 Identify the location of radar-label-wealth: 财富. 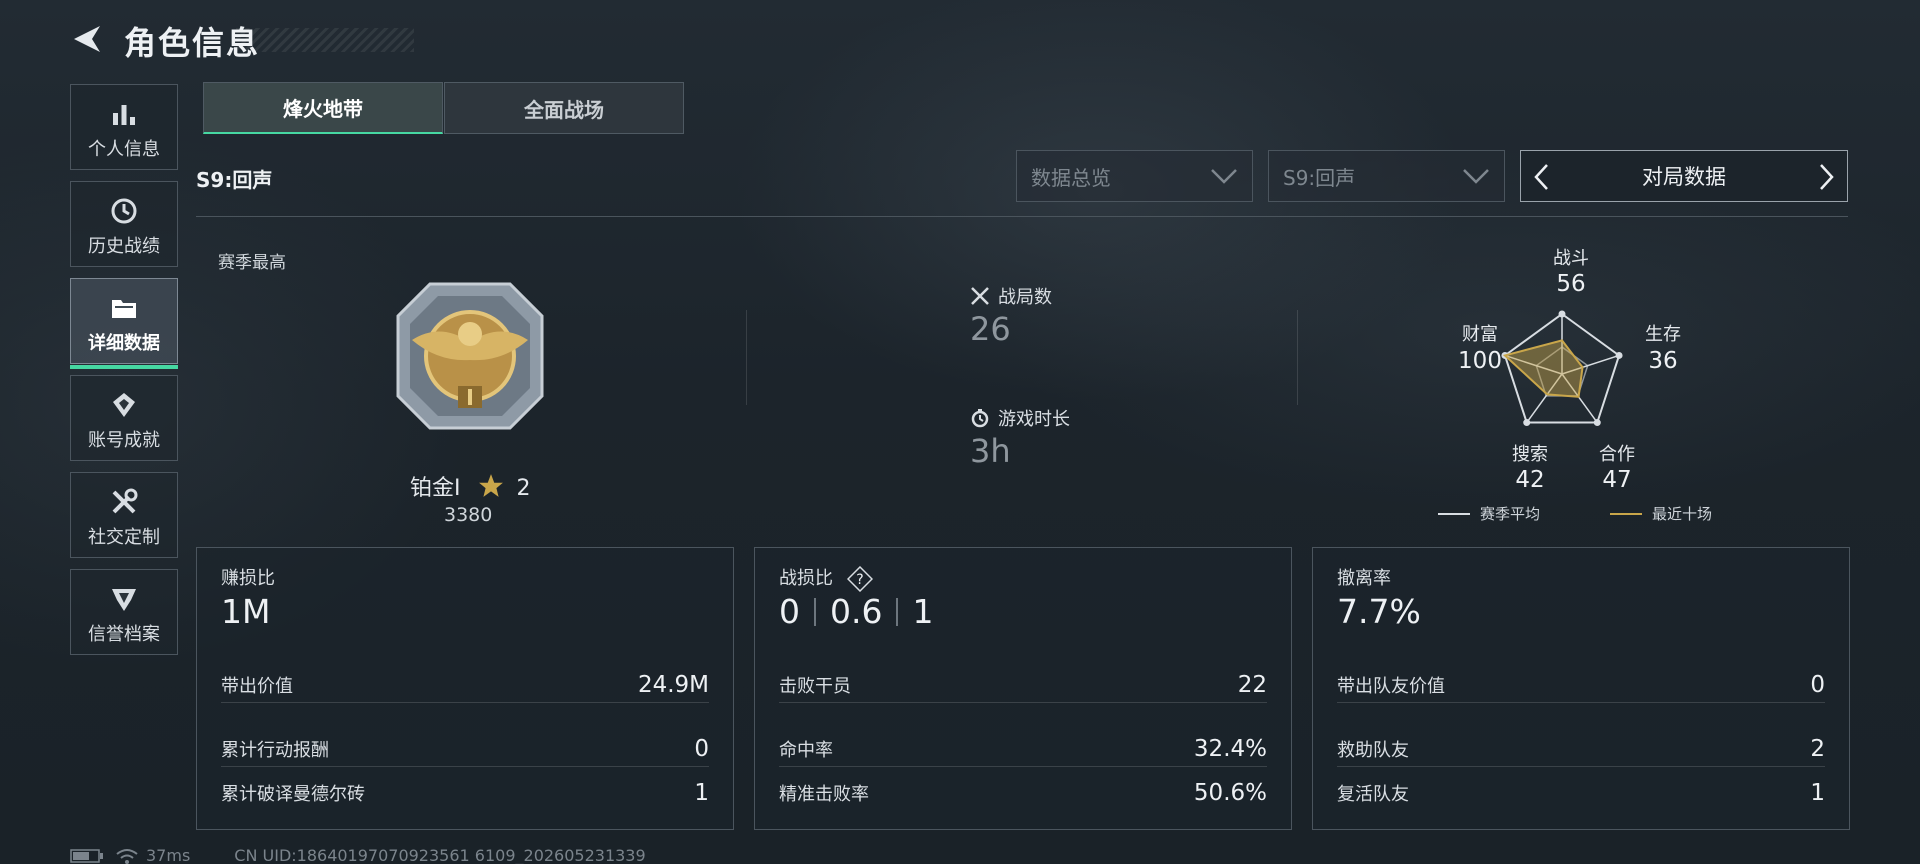
(1480, 334).